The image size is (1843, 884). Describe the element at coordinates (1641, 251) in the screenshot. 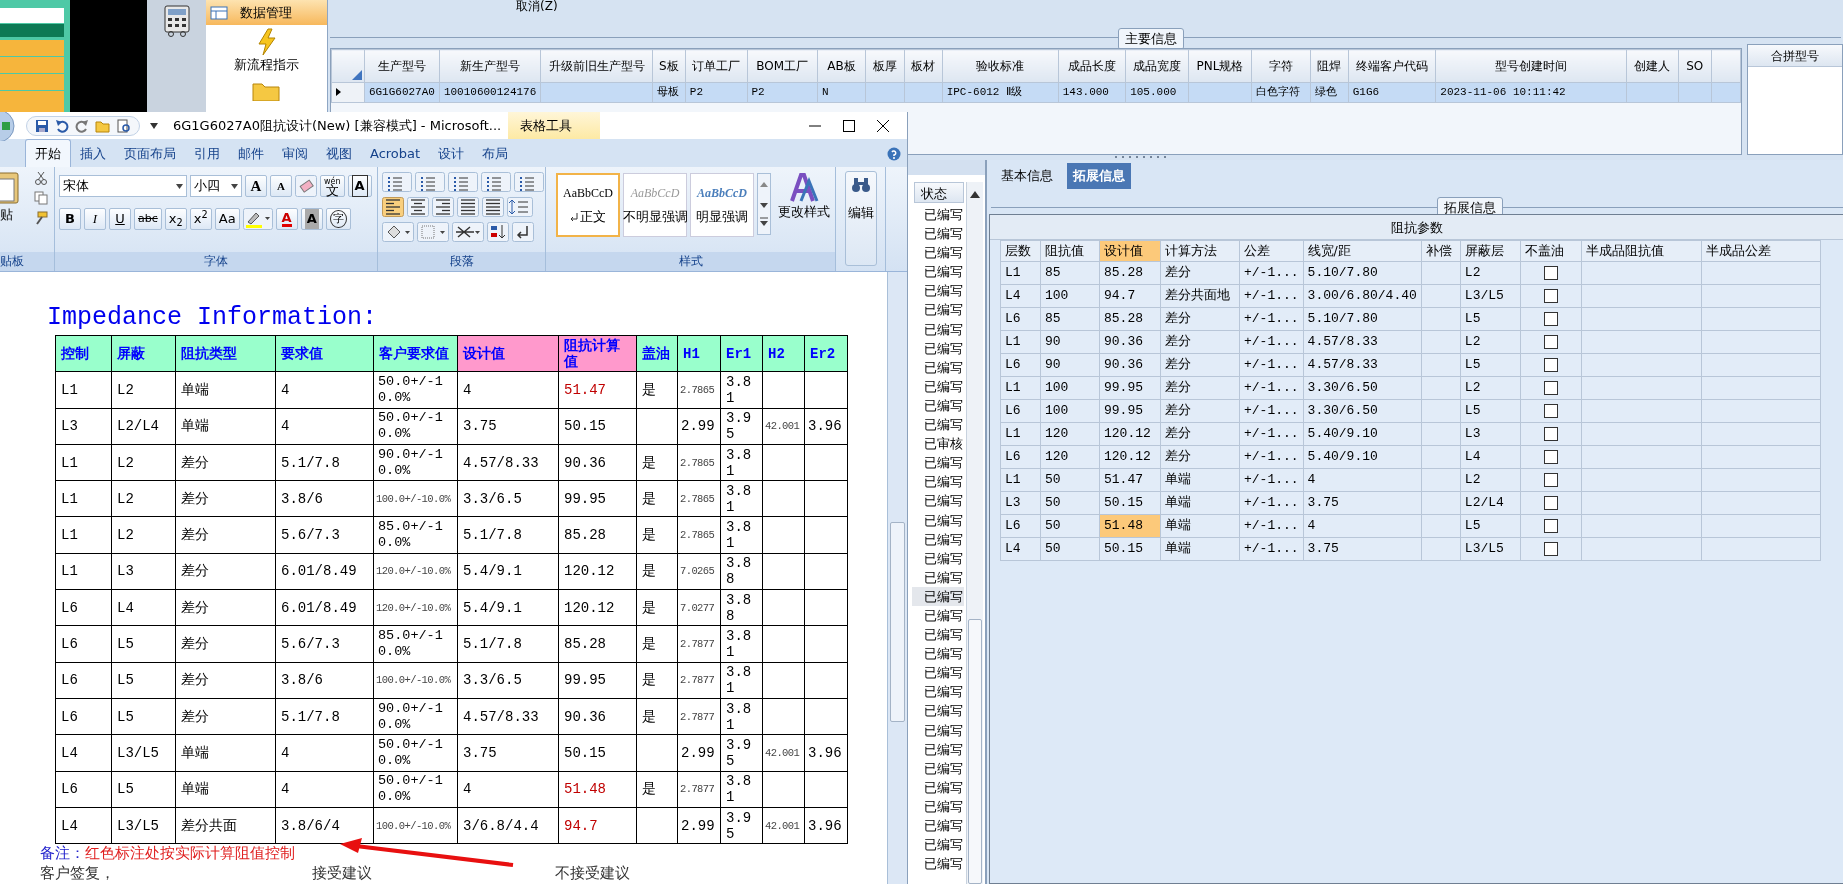

I see `column-header: 半成品阻抗值` at that location.